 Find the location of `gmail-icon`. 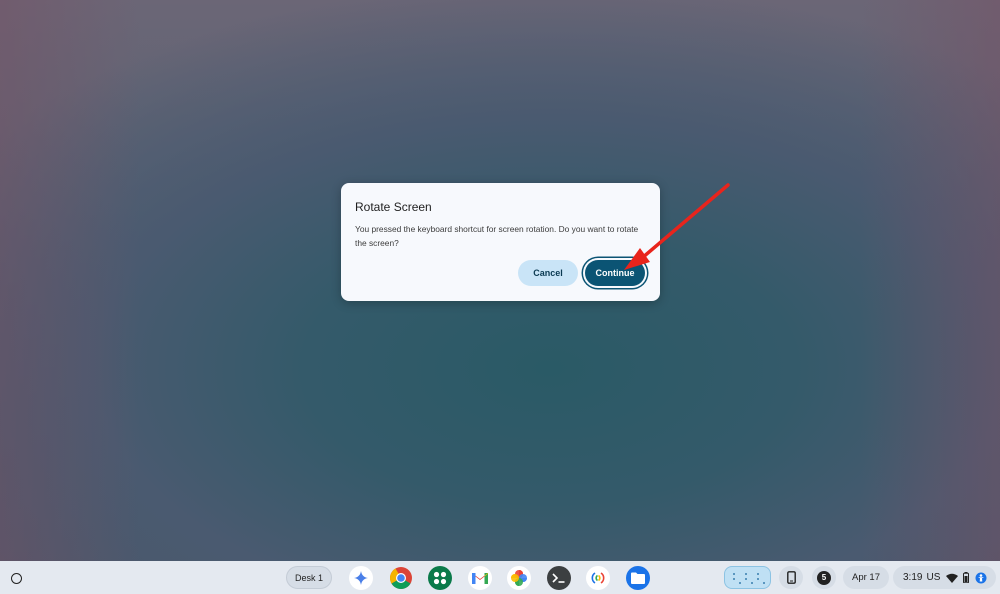

gmail-icon is located at coordinates (480, 578).